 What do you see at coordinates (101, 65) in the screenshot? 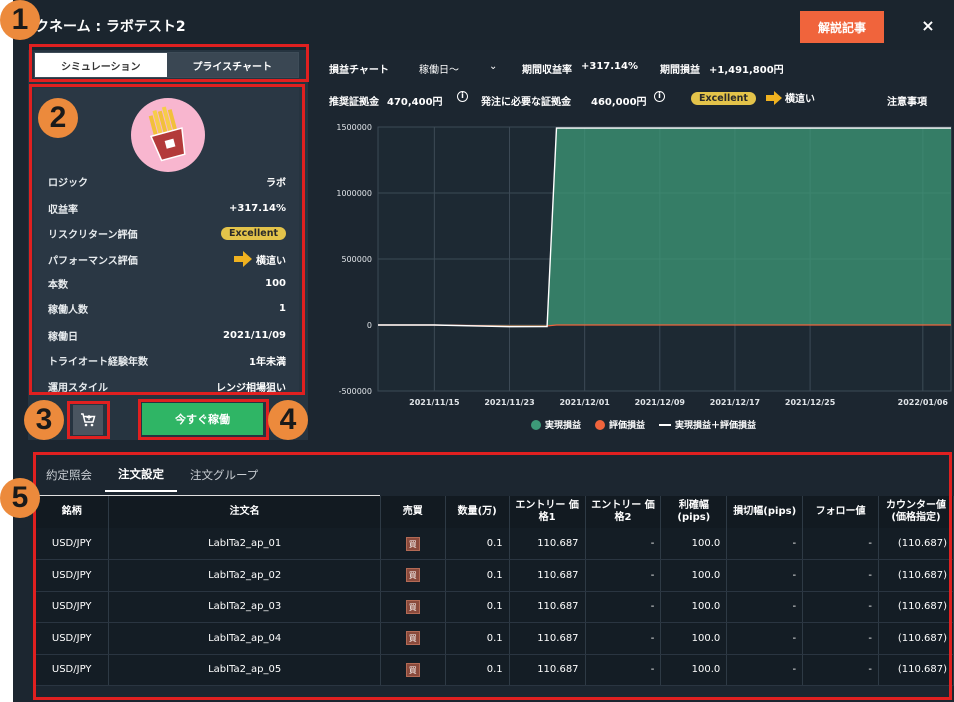
I see `simulation-tab: シミュレーション` at bounding box center [101, 65].